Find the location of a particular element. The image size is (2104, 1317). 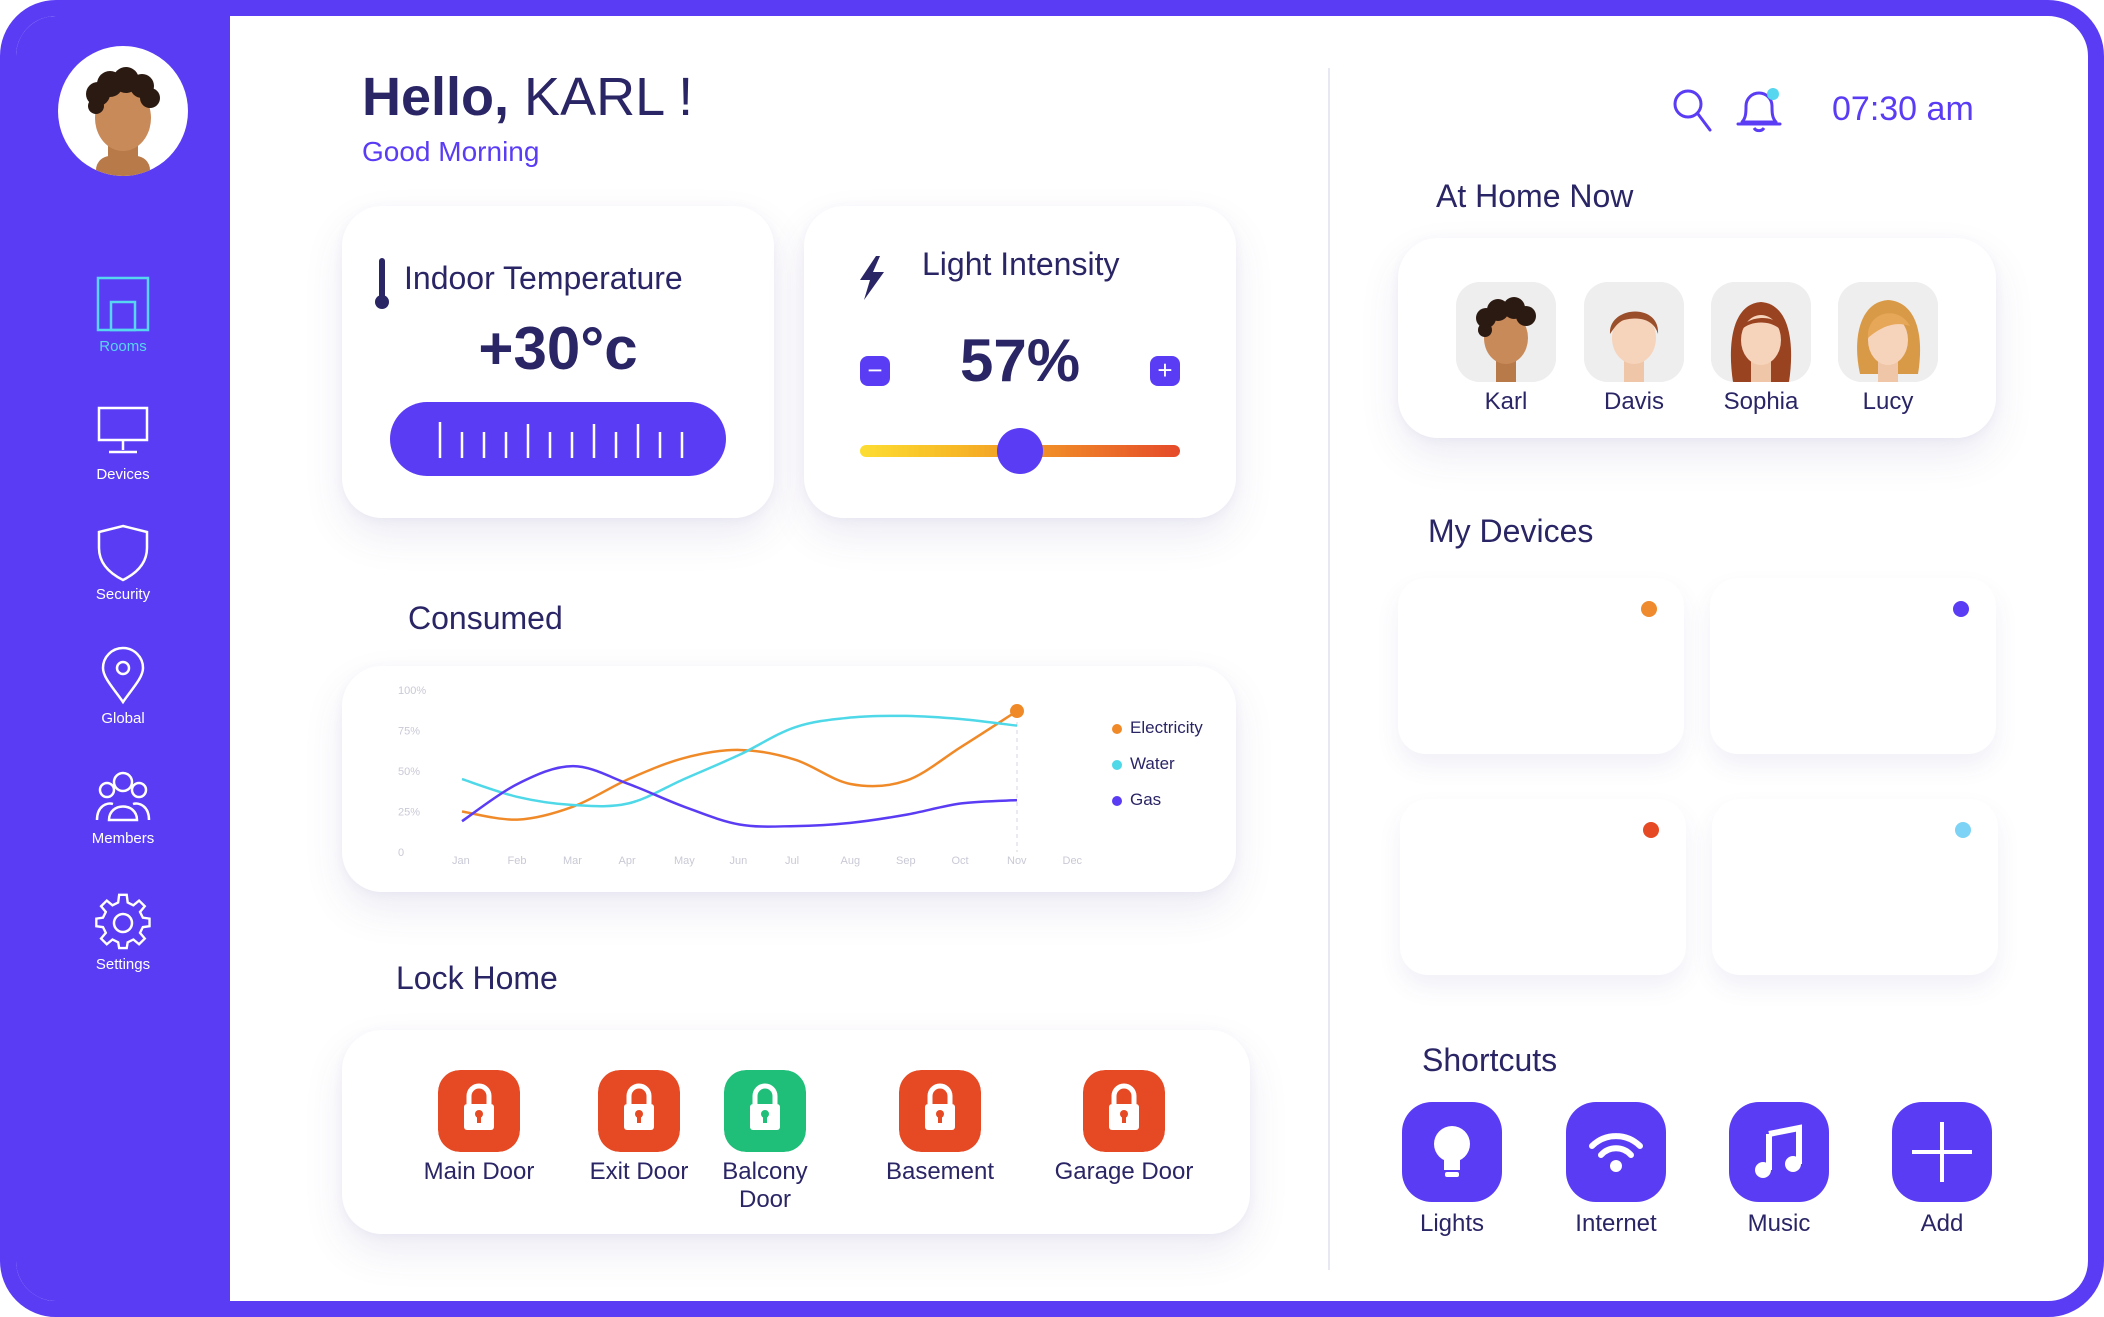

avatar-lucy-icon is located at coordinates (1888, 332).